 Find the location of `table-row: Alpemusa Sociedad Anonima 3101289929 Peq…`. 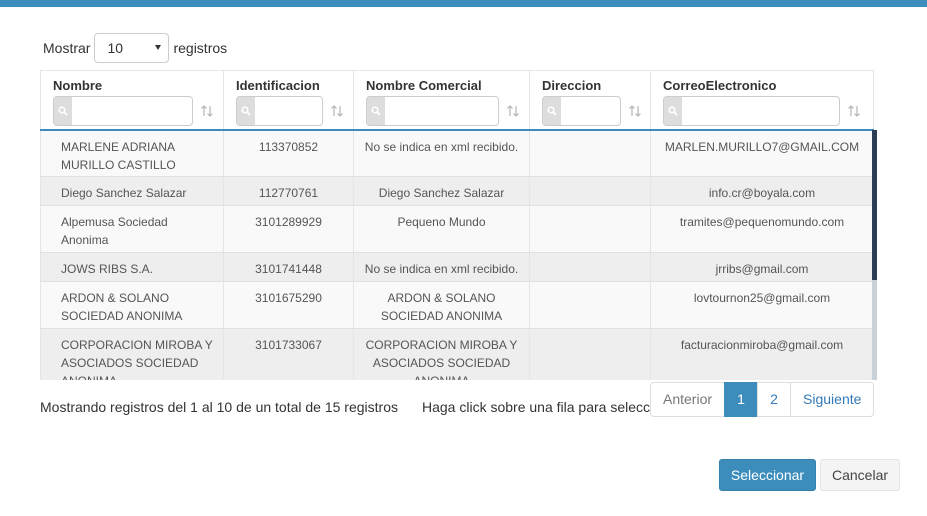

table-row: Alpemusa Sociedad Anonima 3101289929 Peq… is located at coordinates (457, 229).